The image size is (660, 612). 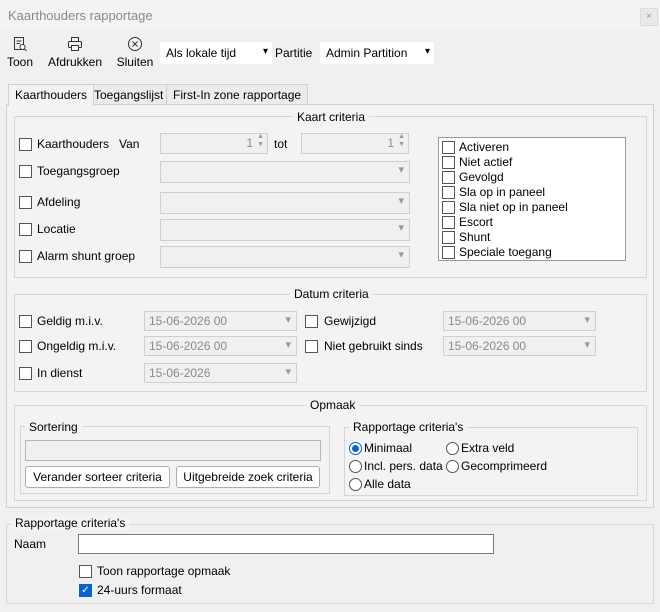 I want to click on advanced-search-button: Uitgebreide zoek criteria, so click(x=248, y=477).